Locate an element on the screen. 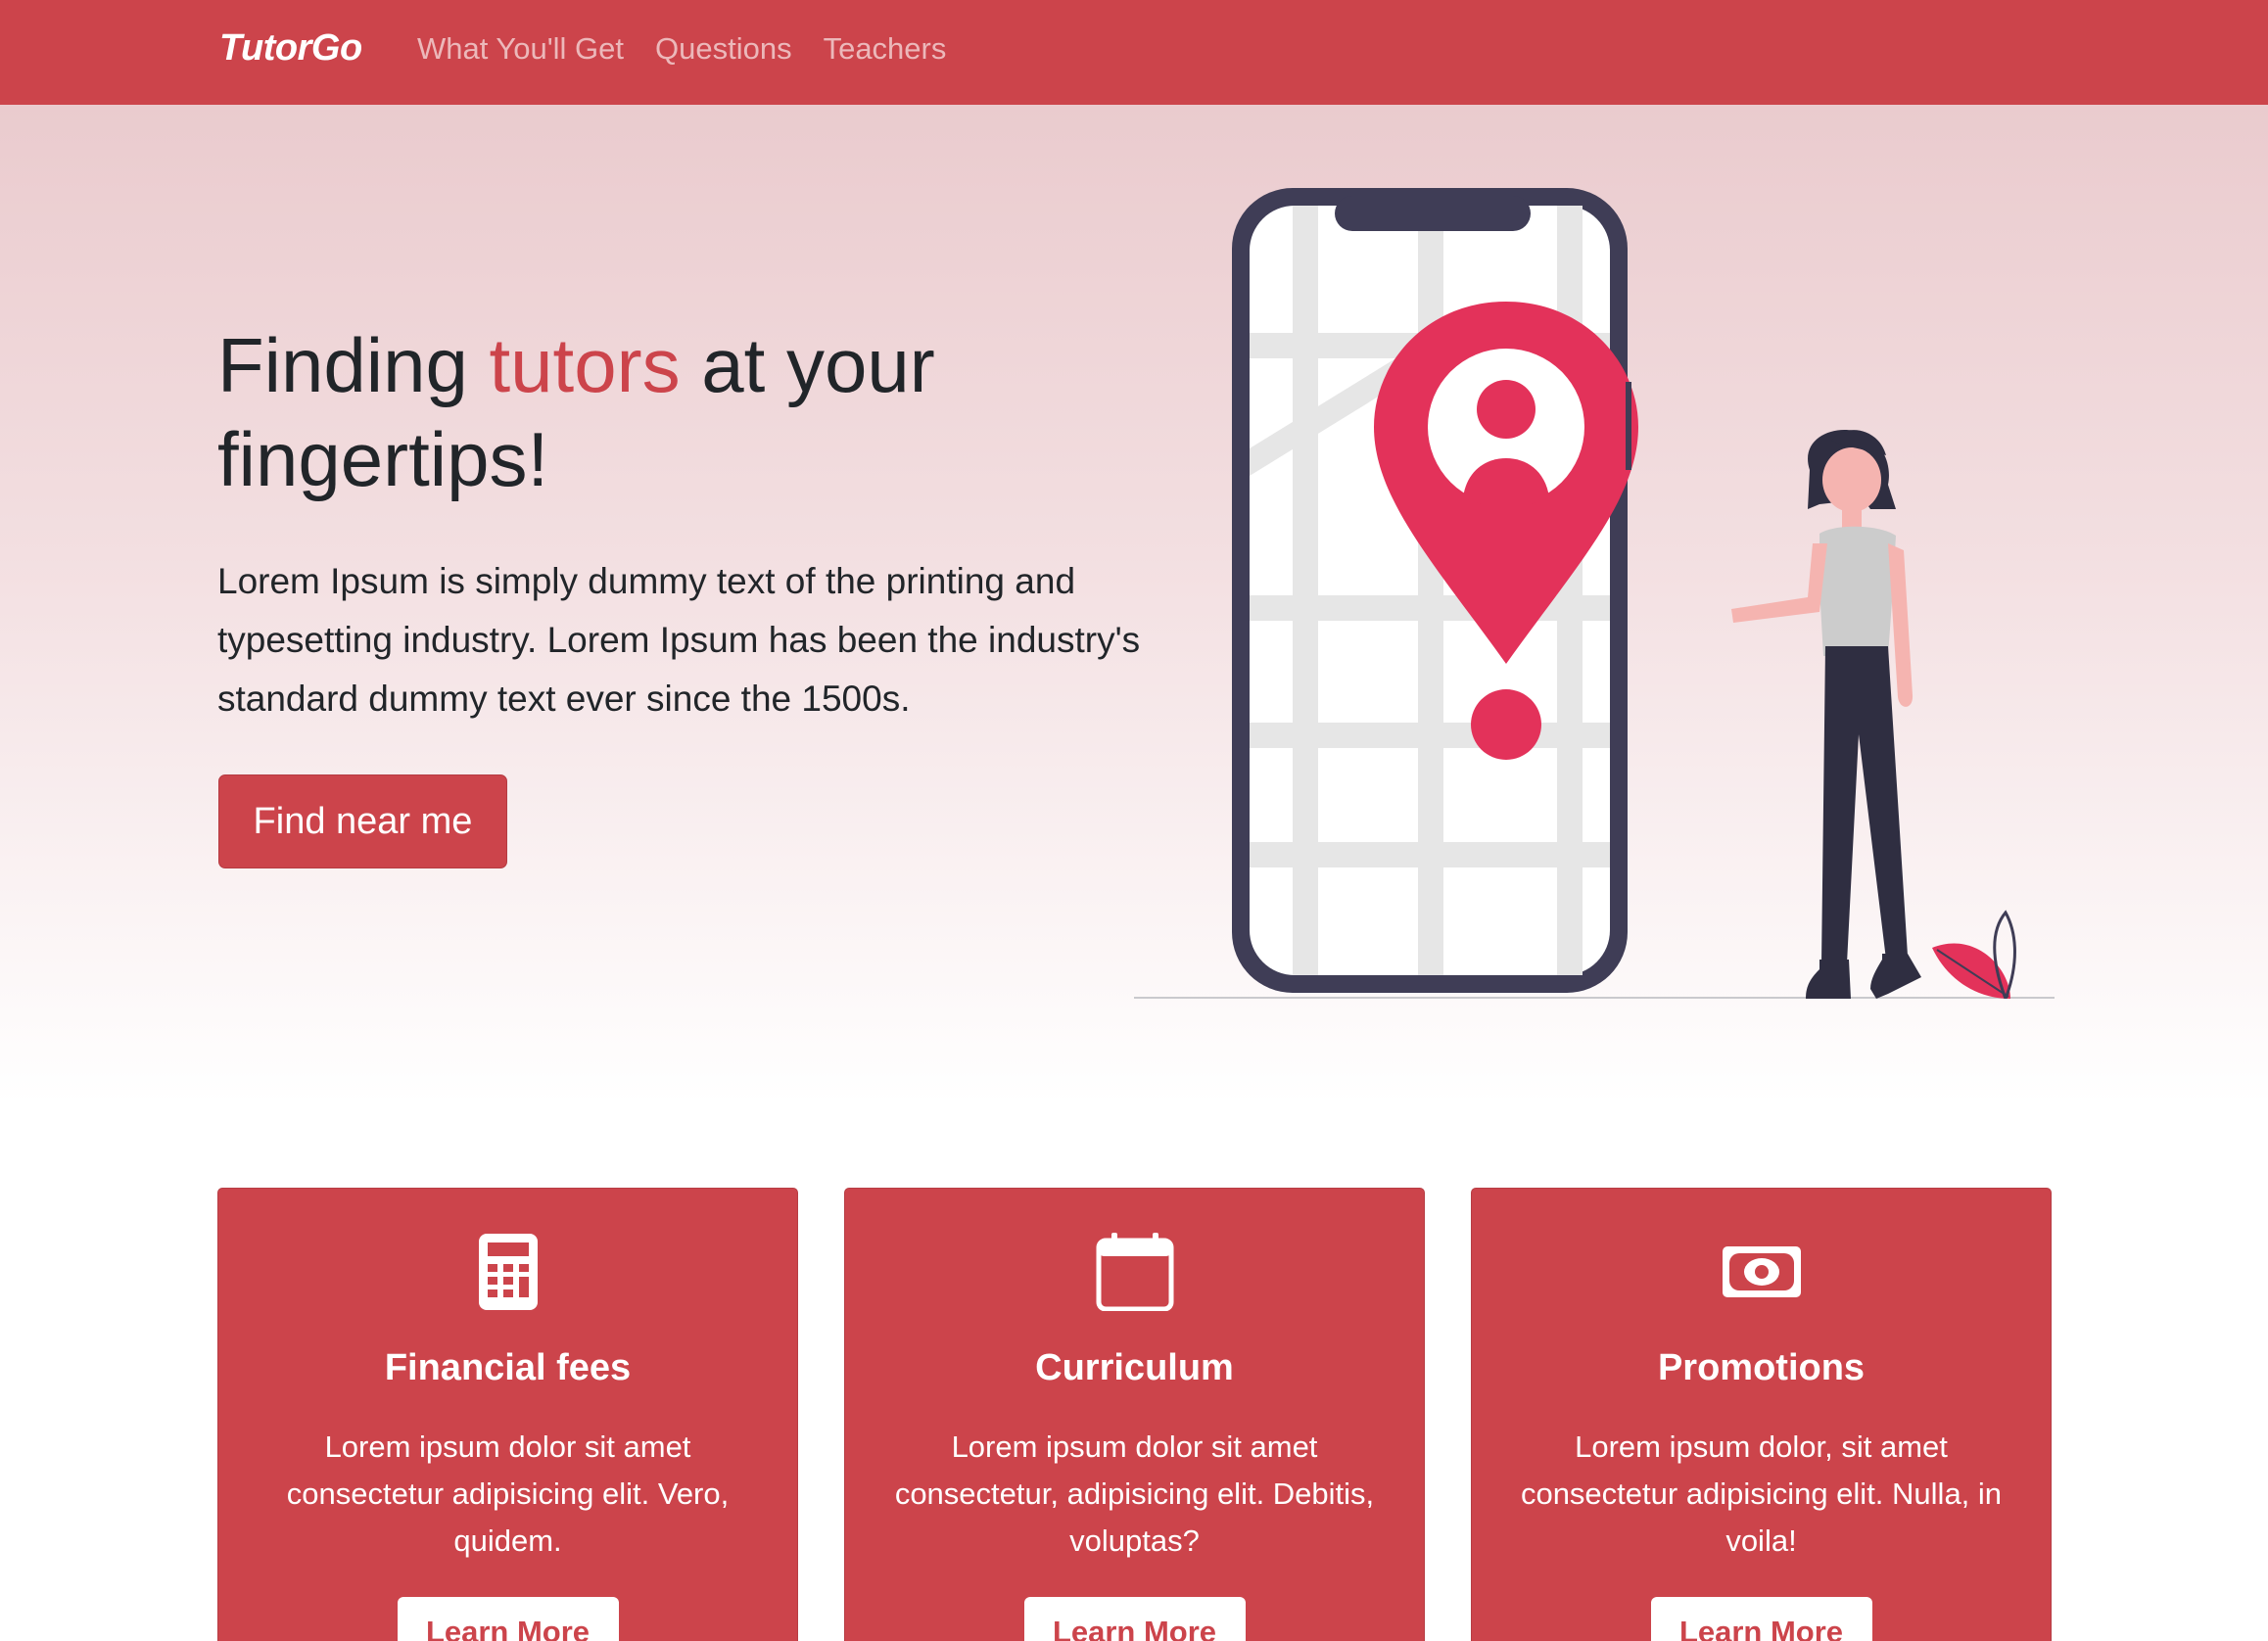 The height and width of the screenshot is (1641, 2268). nav-link-what-youll-get: What You'll Get is located at coordinates (520, 49).